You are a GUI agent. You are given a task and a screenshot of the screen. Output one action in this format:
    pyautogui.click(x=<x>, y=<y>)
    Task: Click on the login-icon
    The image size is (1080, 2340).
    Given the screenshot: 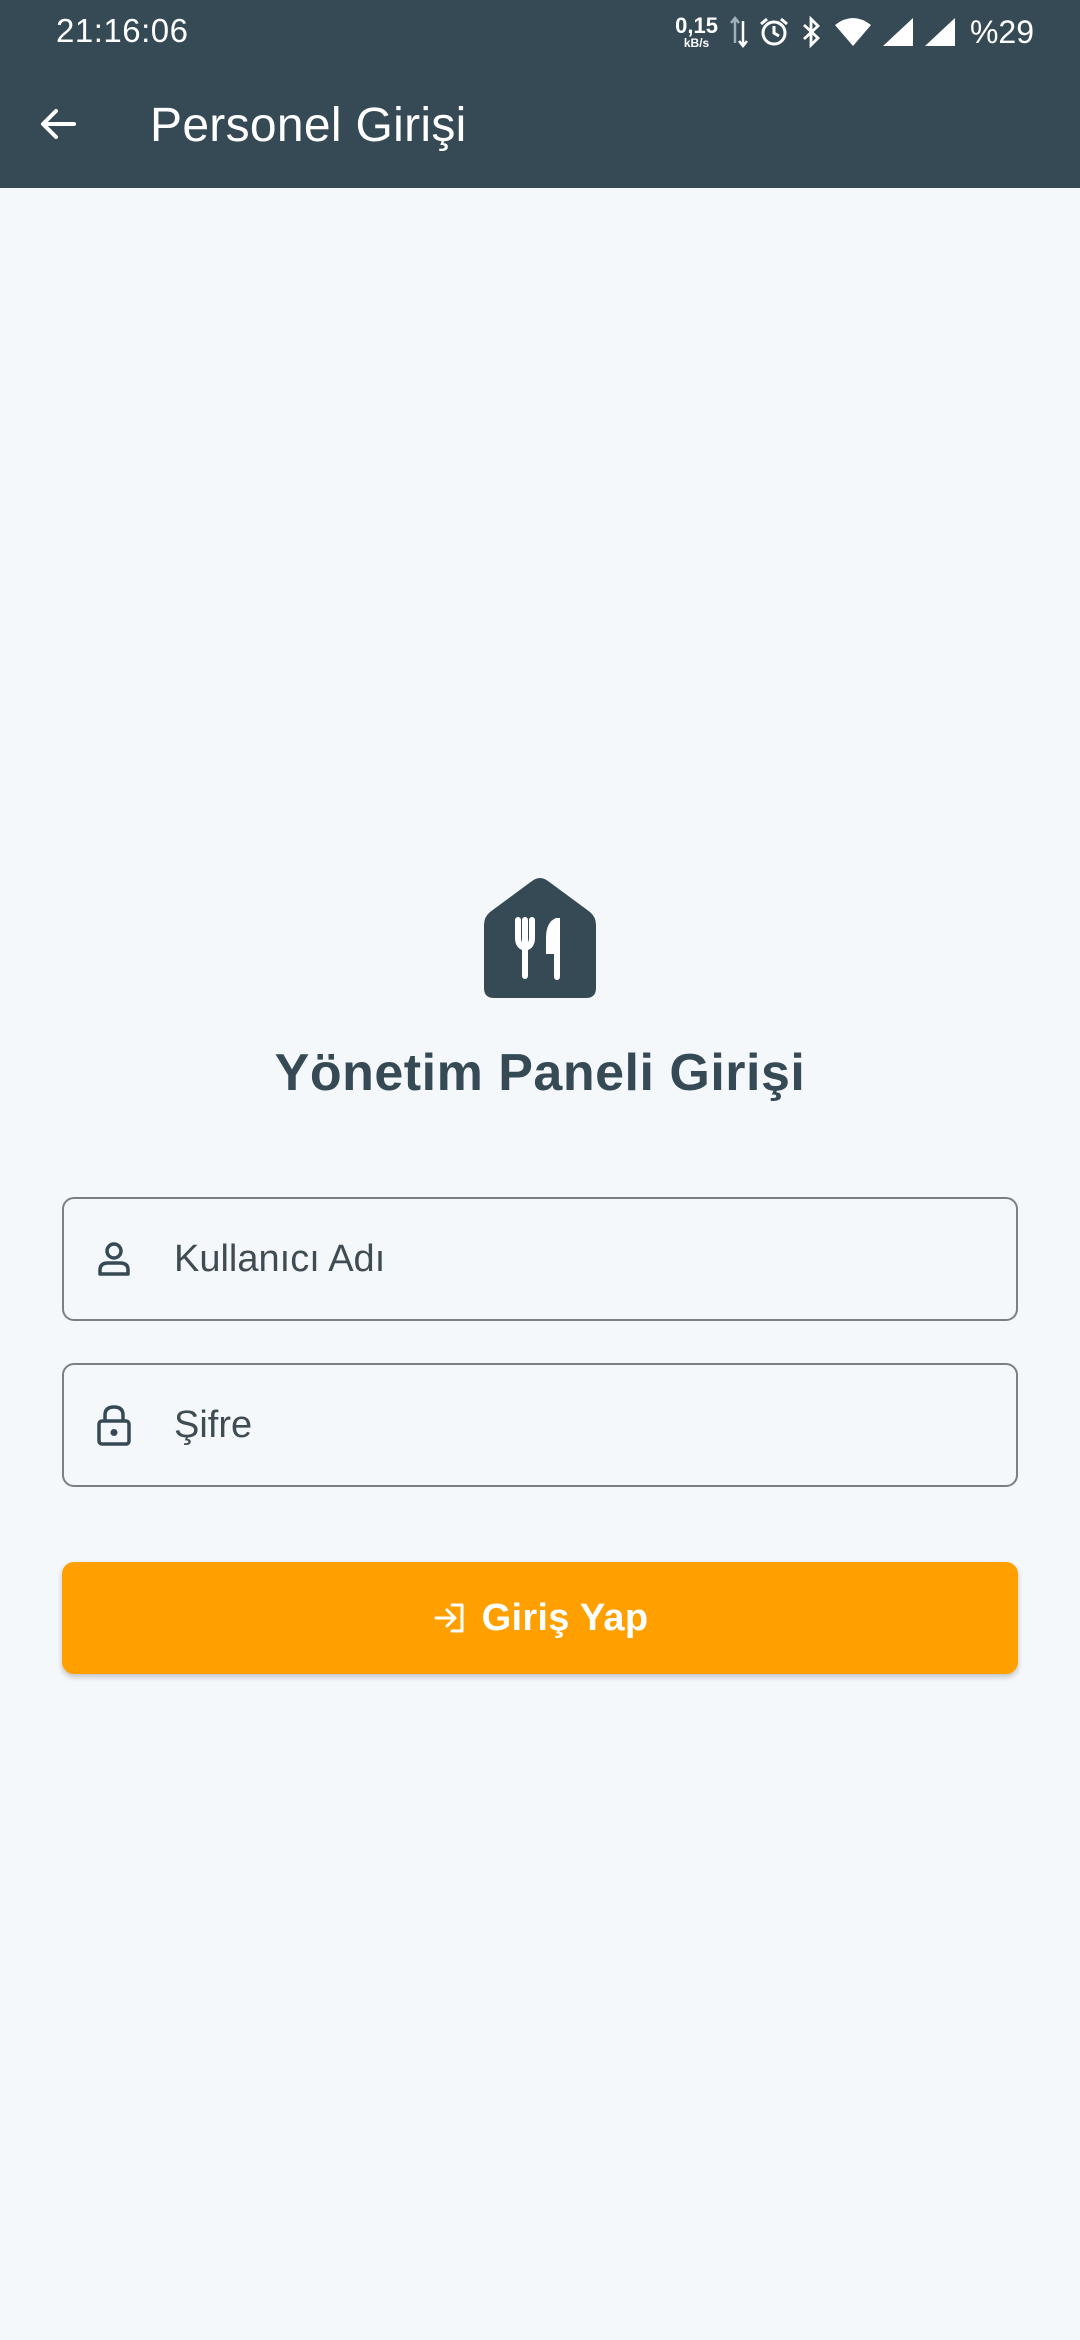 What is the action you would take?
    pyautogui.click(x=449, y=1618)
    